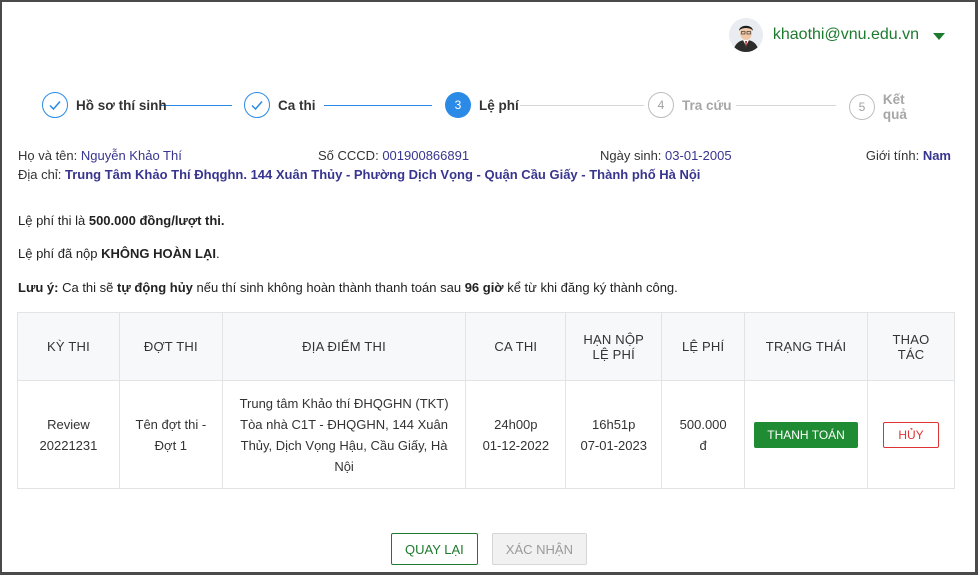 The image size is (978, 575). Describe the element at coordinates (68, 434) in the screenshot. I see `cell-exam: Review 20221231` at that location.